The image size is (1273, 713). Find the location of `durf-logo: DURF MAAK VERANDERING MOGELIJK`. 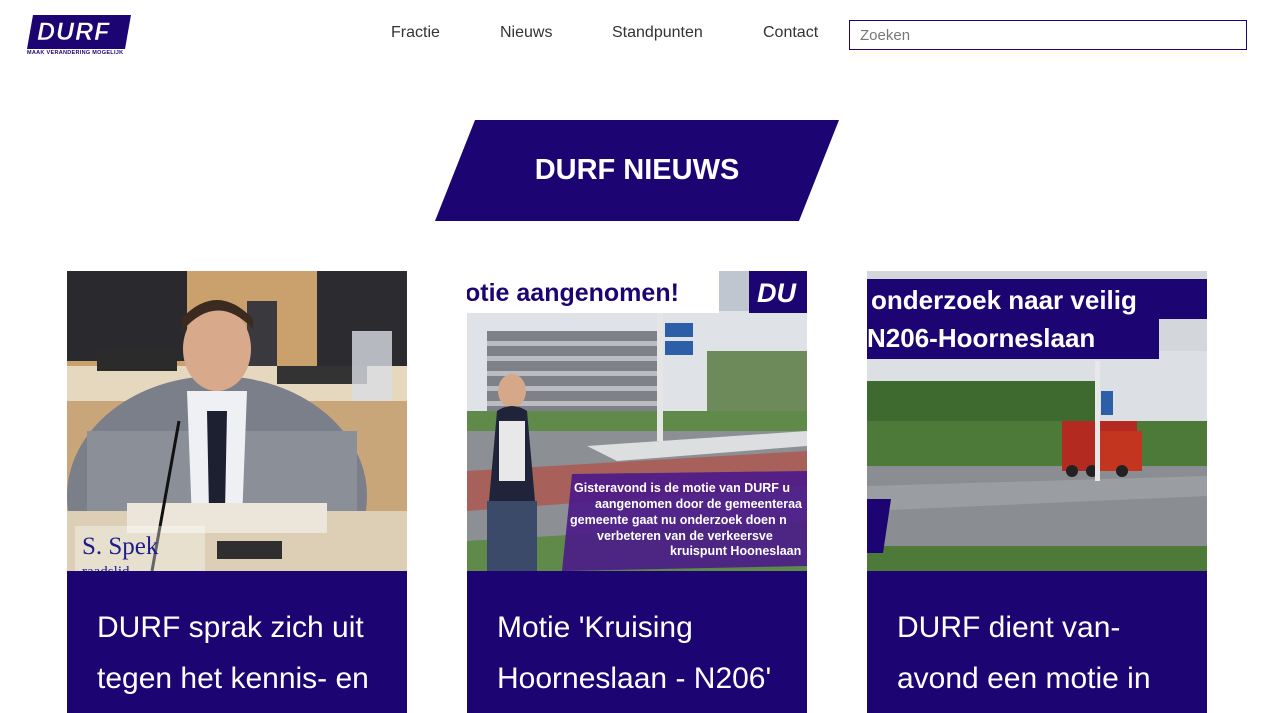

durf-logo: DURF MAAK VERANDERING MOGELIJK is located at coordinates (79, 36).